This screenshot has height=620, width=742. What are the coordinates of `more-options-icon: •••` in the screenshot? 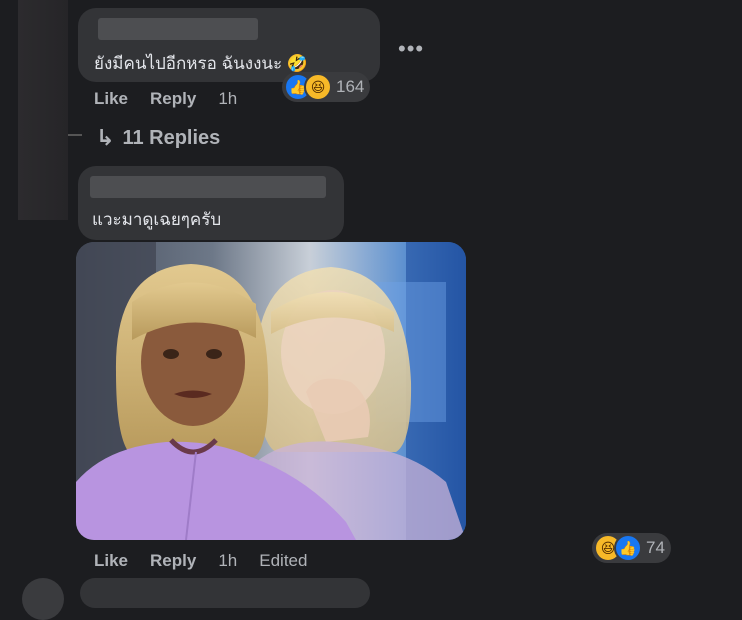 It's located at (411, 49).